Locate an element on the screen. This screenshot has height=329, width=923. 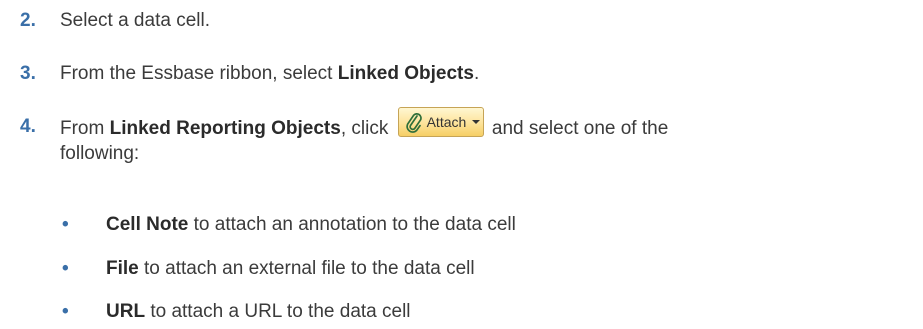
step-text-continuation: following: is located at coordinates (100, 153).